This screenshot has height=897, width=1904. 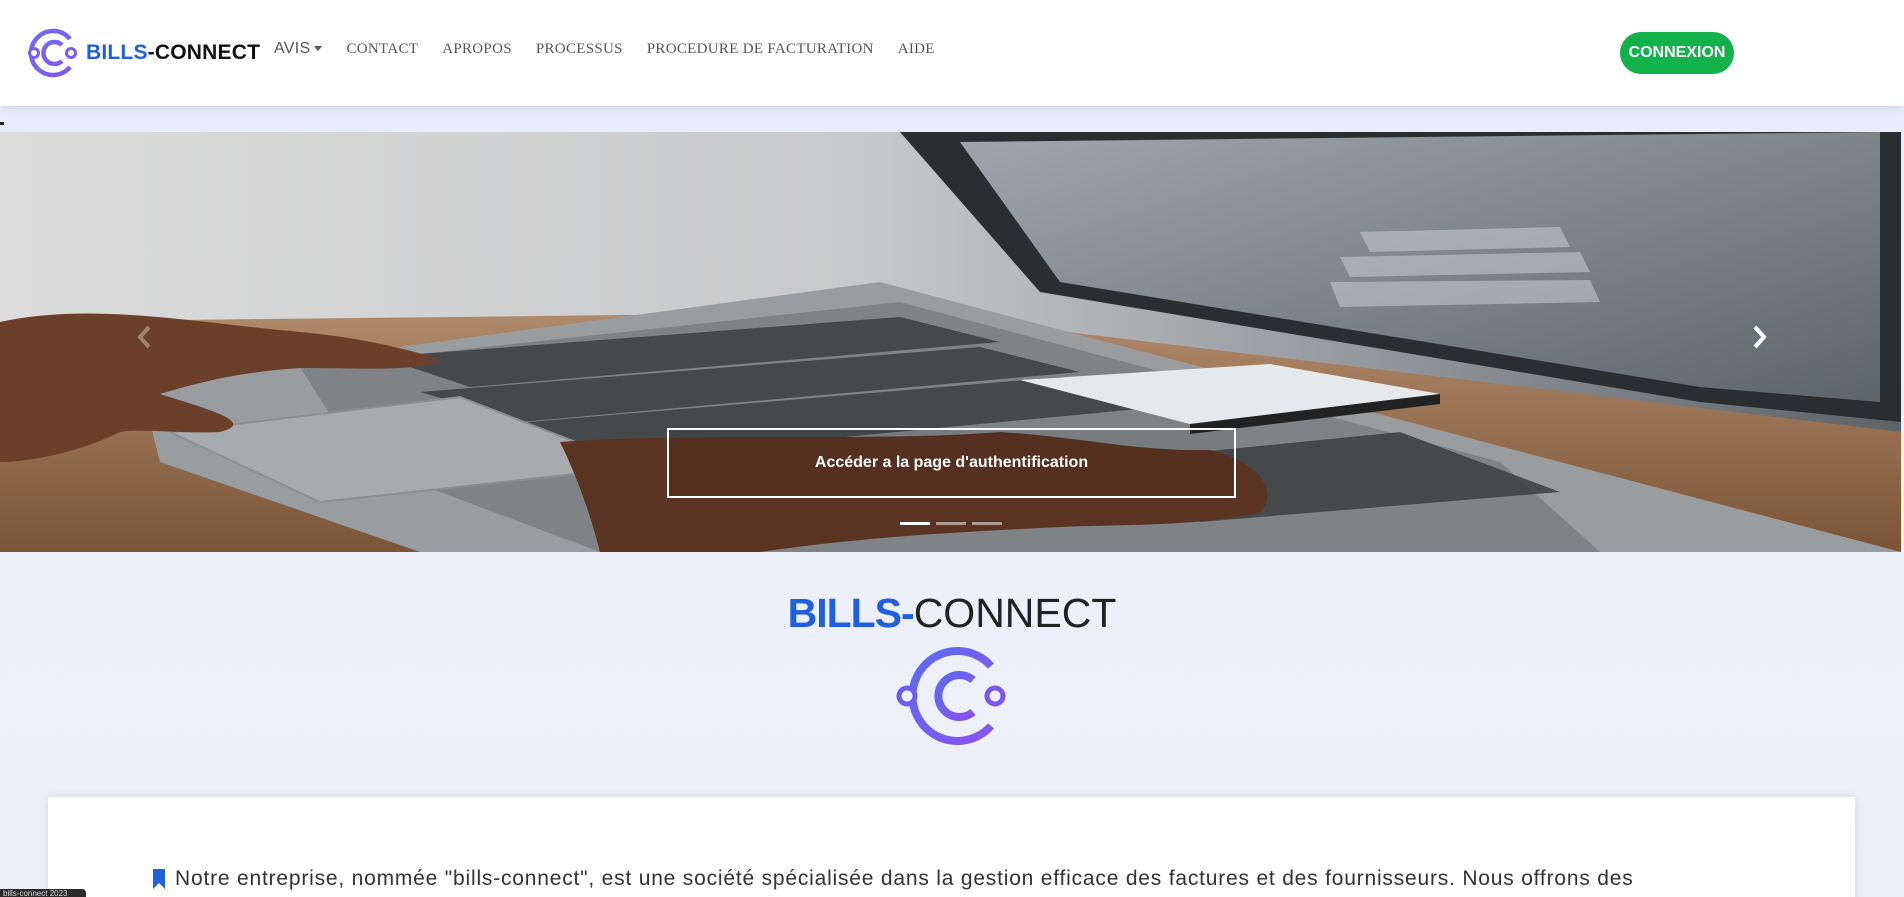 What do you see at coordinates (1015, 613) in the screenshot?
I see `section-title-part2: CONNECT` at bounding box center [1015, 613].